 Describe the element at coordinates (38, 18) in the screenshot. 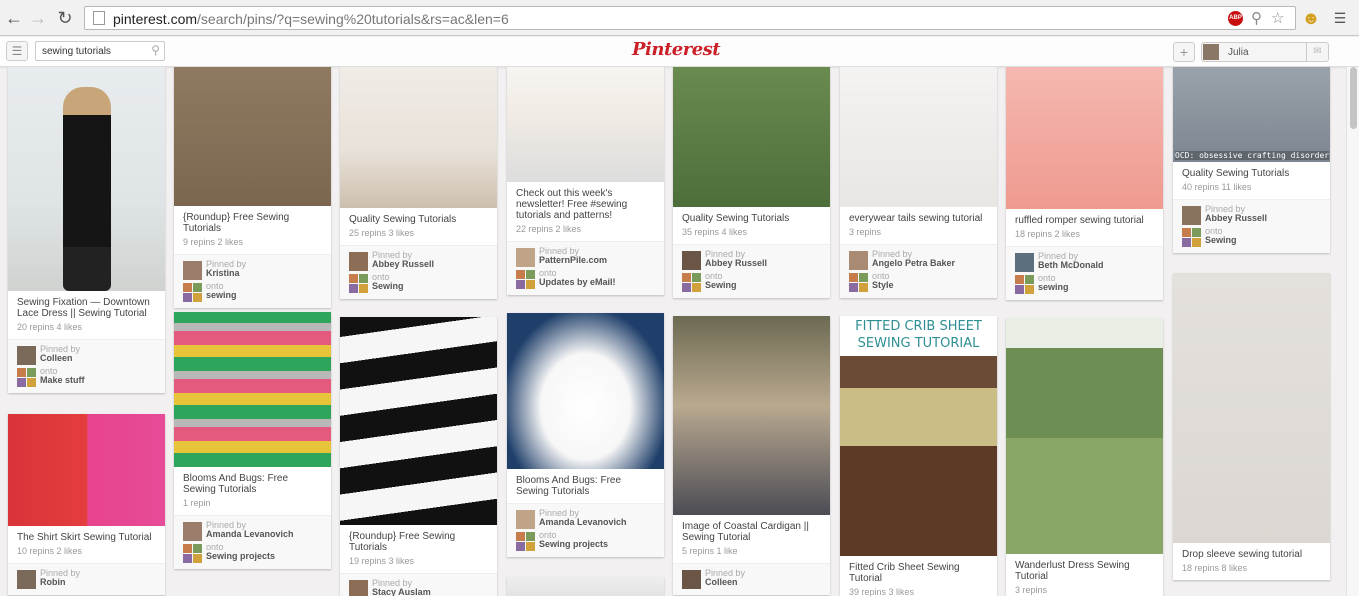

I see `forward-arrow-icon: →` at that location.